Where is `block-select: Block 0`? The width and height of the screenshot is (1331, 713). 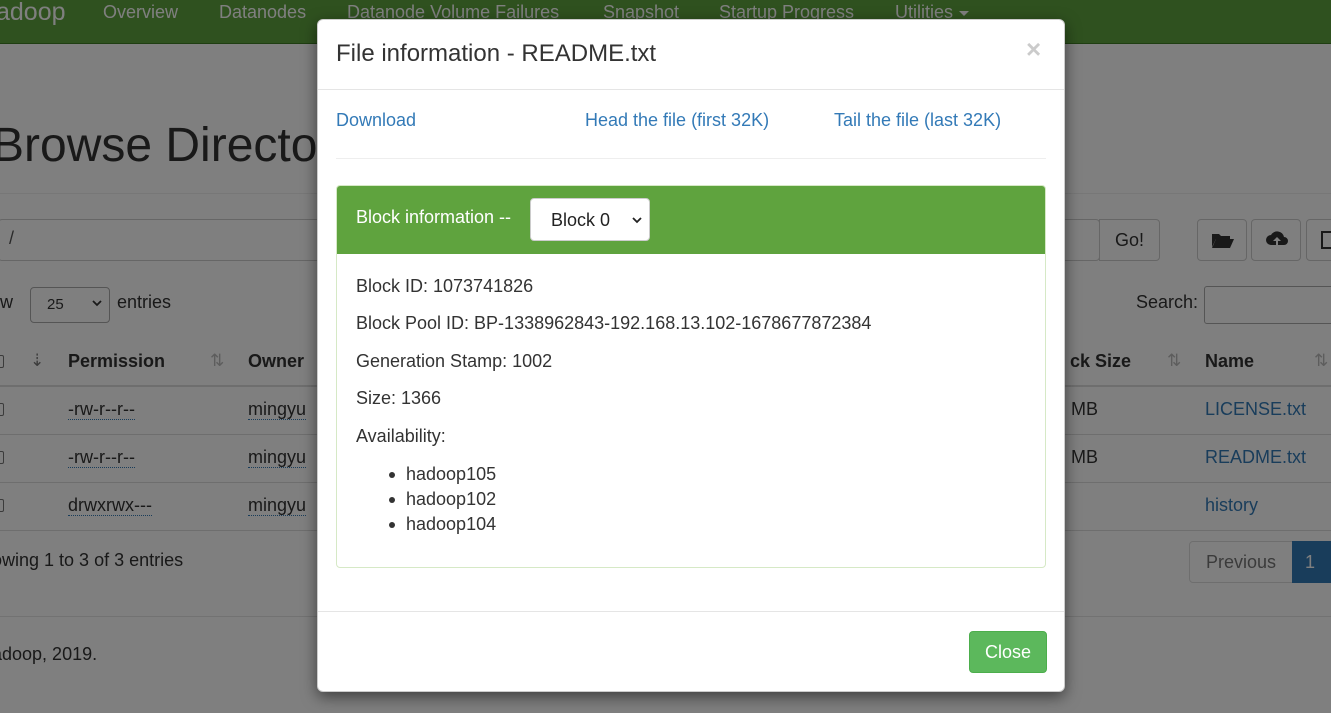
block-select: Block 0 is located at coordinates (590, 219).